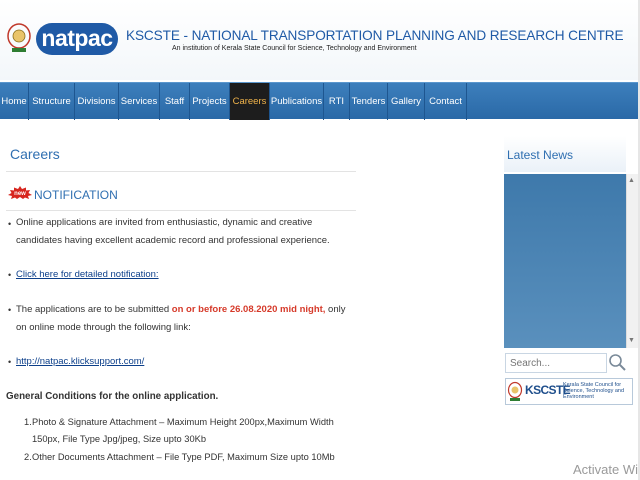  What do you see at coordinates (248, 309) in the screenshot?
I see `deadline-date: on or before 26.08.2020 mid night,` at bounding box center [248, 309].